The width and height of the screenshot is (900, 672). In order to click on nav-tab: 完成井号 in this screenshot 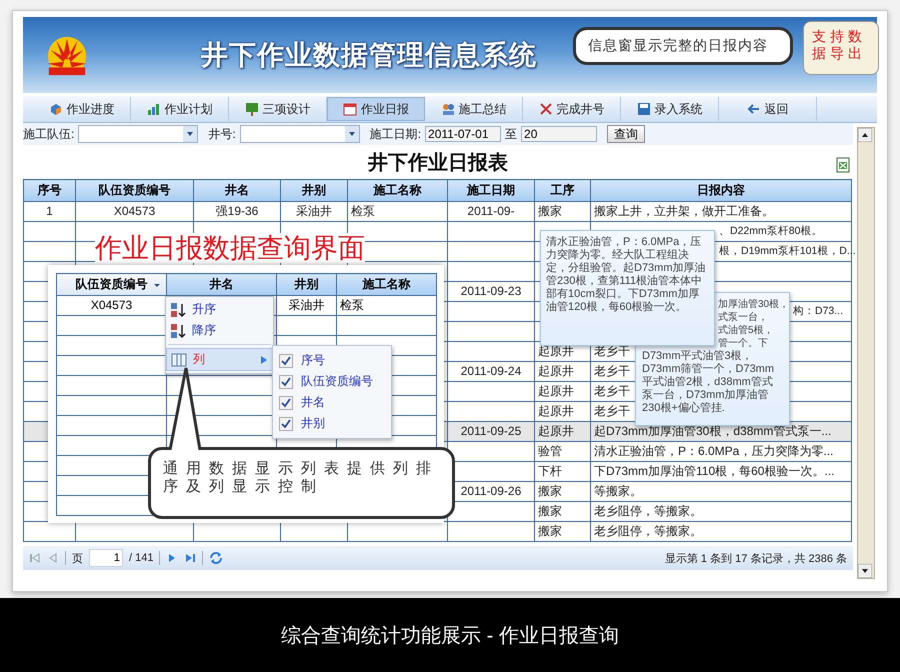, I will do `click(572, 109)`.